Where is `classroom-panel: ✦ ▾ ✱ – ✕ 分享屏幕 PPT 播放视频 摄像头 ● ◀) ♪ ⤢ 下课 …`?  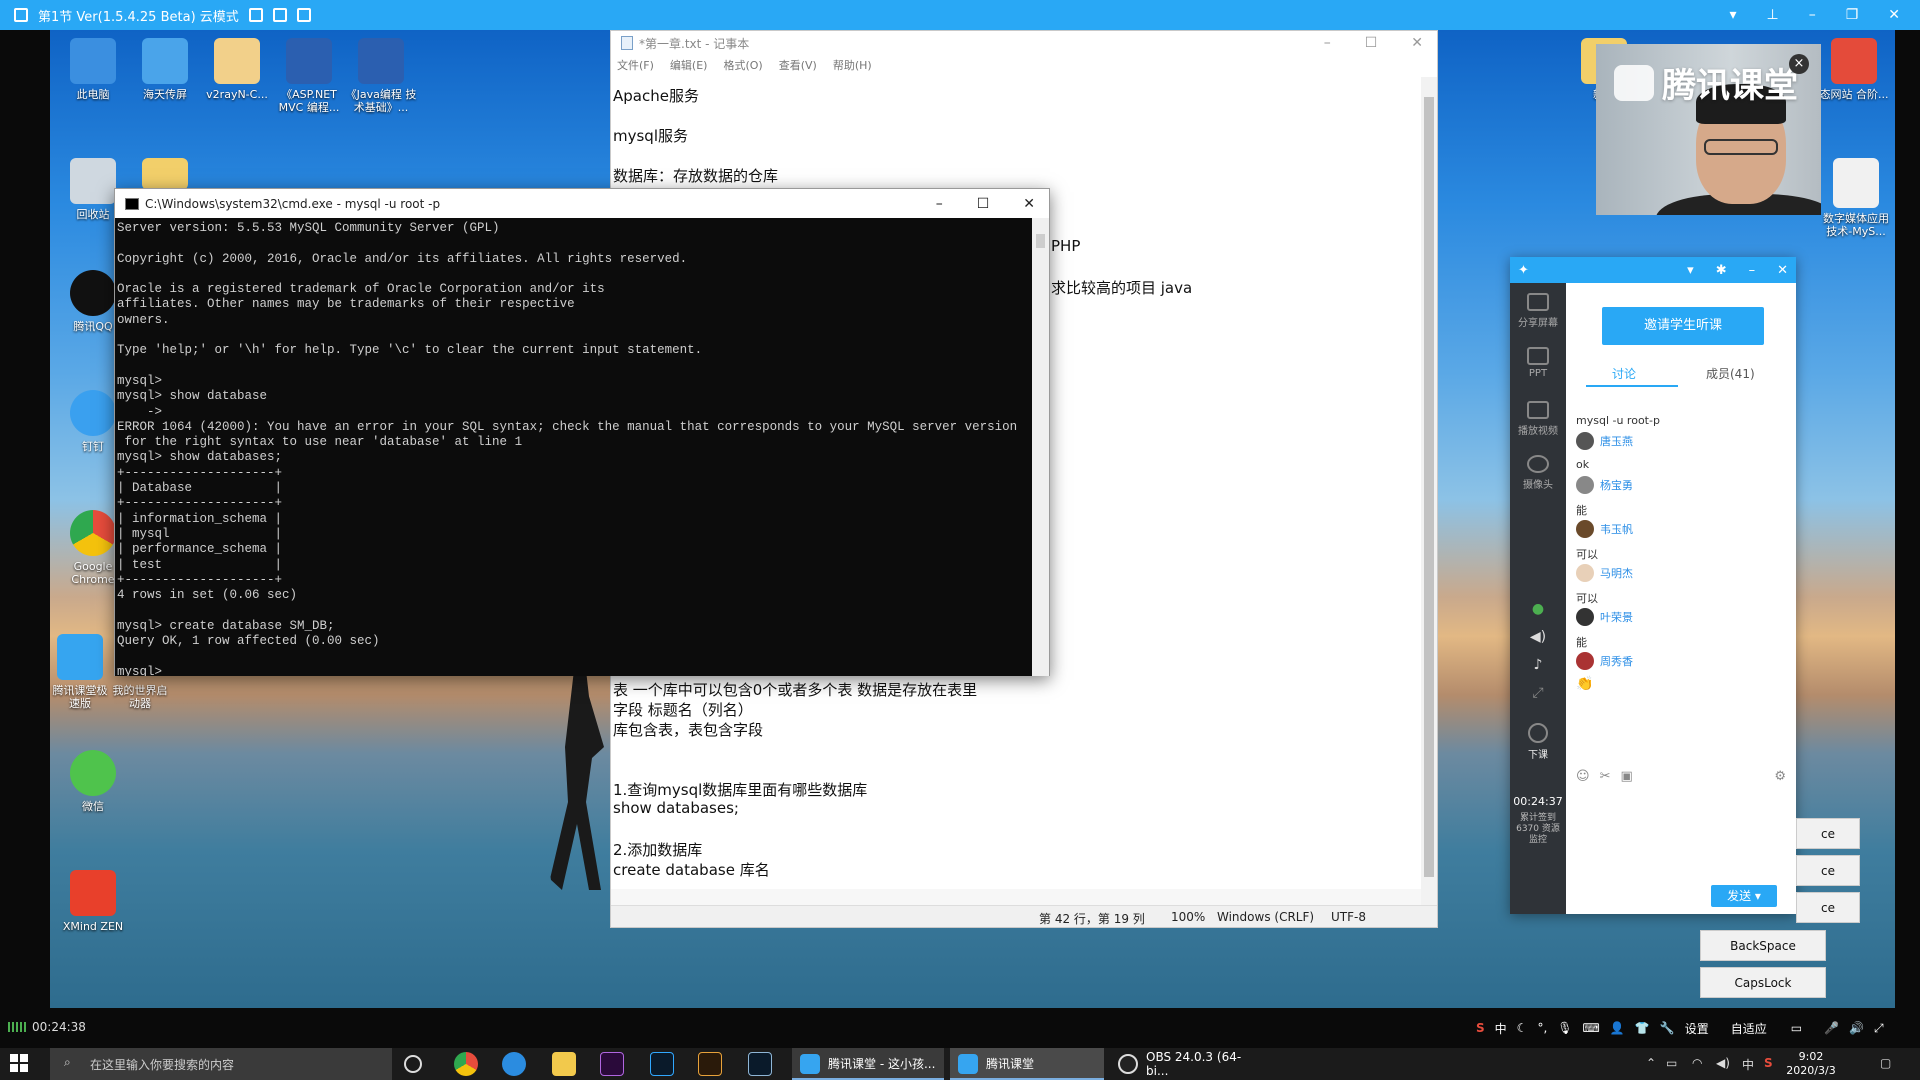 classroom-panel: ✦ ▾ ✱ – ✕ 分享屏幕 PPT 播放视频 摄像头 ● ◀) ♪ ⤢ 下课 … is located at coordinates (1653, 585).